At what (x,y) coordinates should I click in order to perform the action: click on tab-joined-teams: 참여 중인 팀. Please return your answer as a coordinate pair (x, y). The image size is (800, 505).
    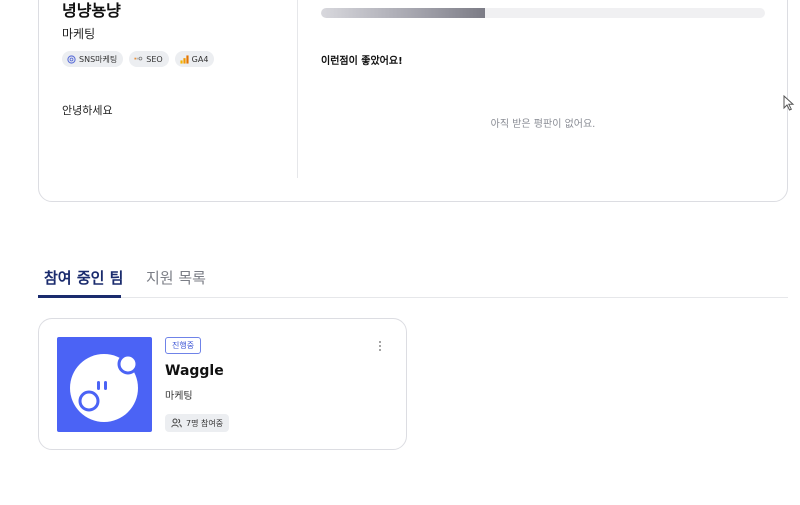
    Looking at the image, I should click on (83, 277).